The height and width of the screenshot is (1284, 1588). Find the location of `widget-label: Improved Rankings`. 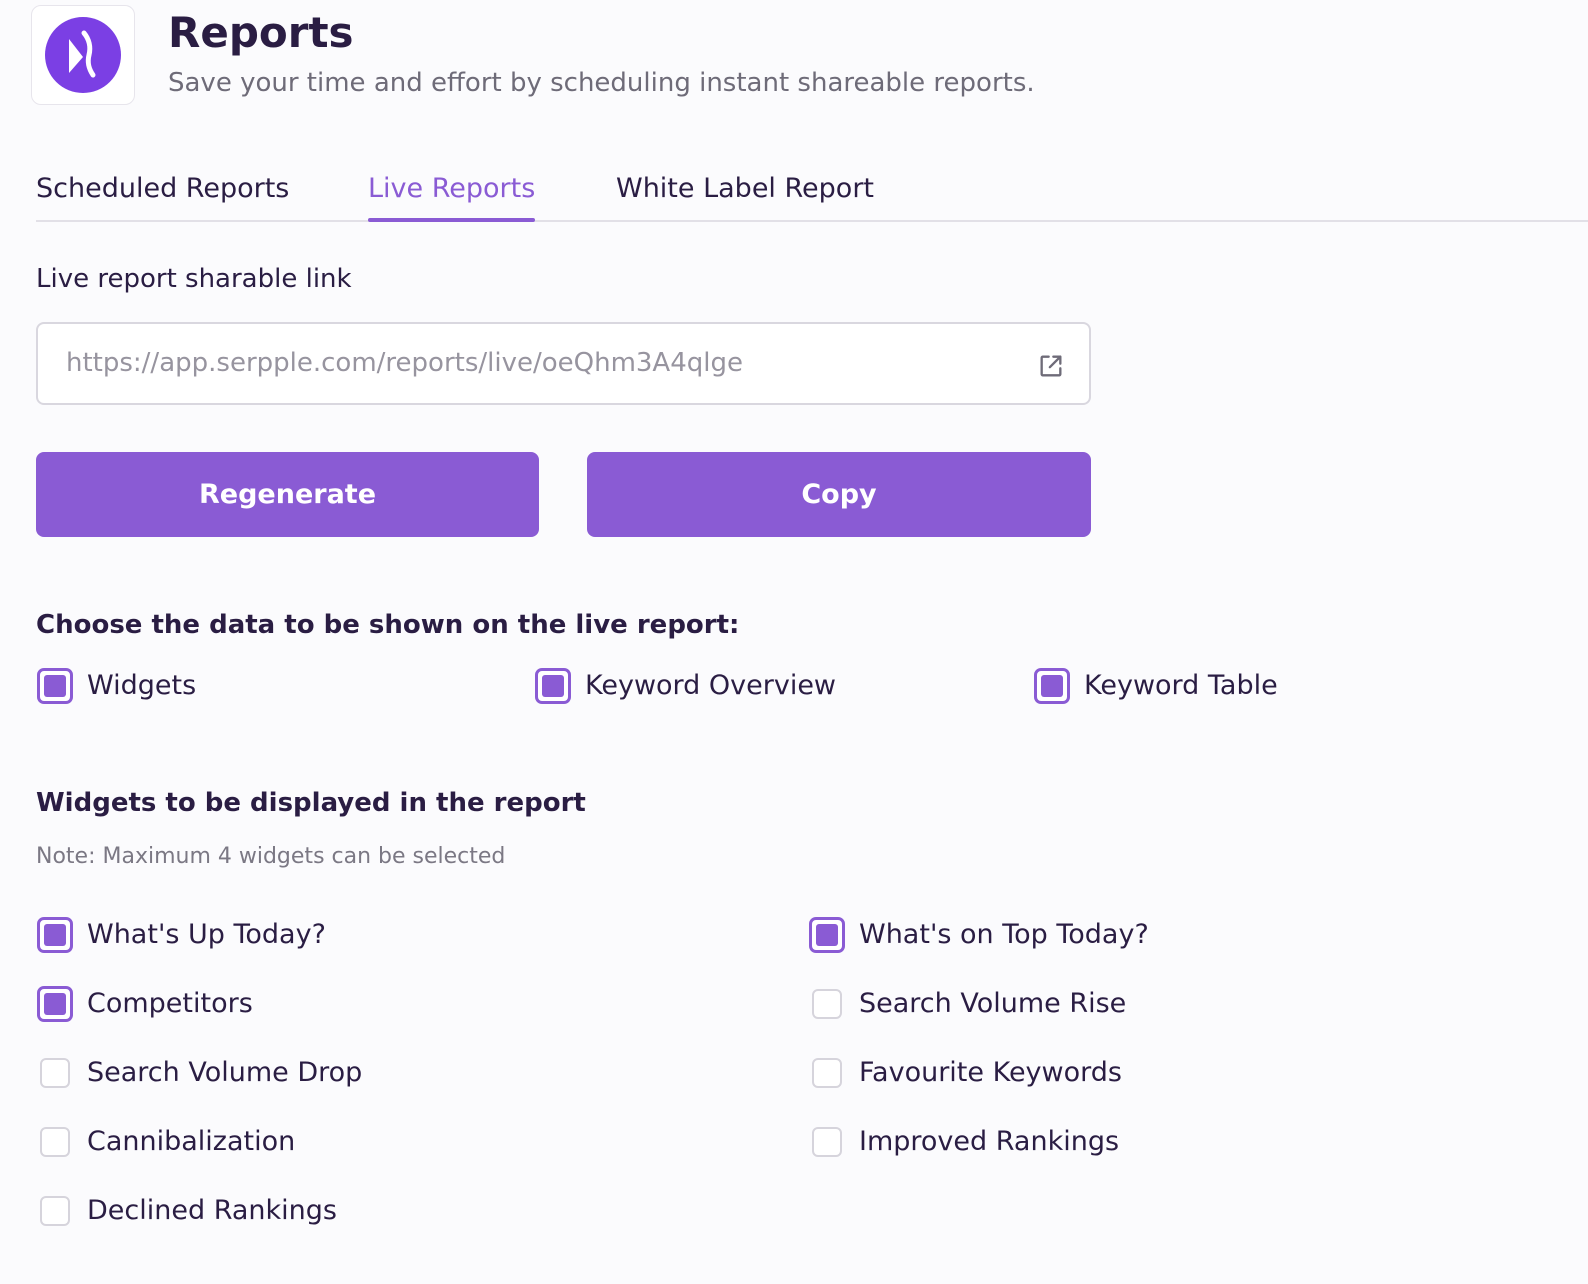

widget-label: Improved Rankings is located at coordinates (989, 1141).